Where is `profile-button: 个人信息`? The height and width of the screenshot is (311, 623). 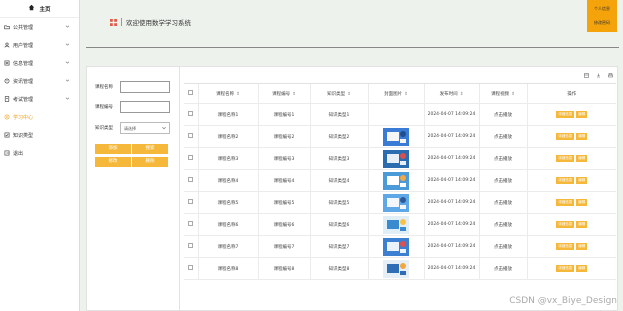
profile-button: 个人信息 is located at coordinates (602, 9).